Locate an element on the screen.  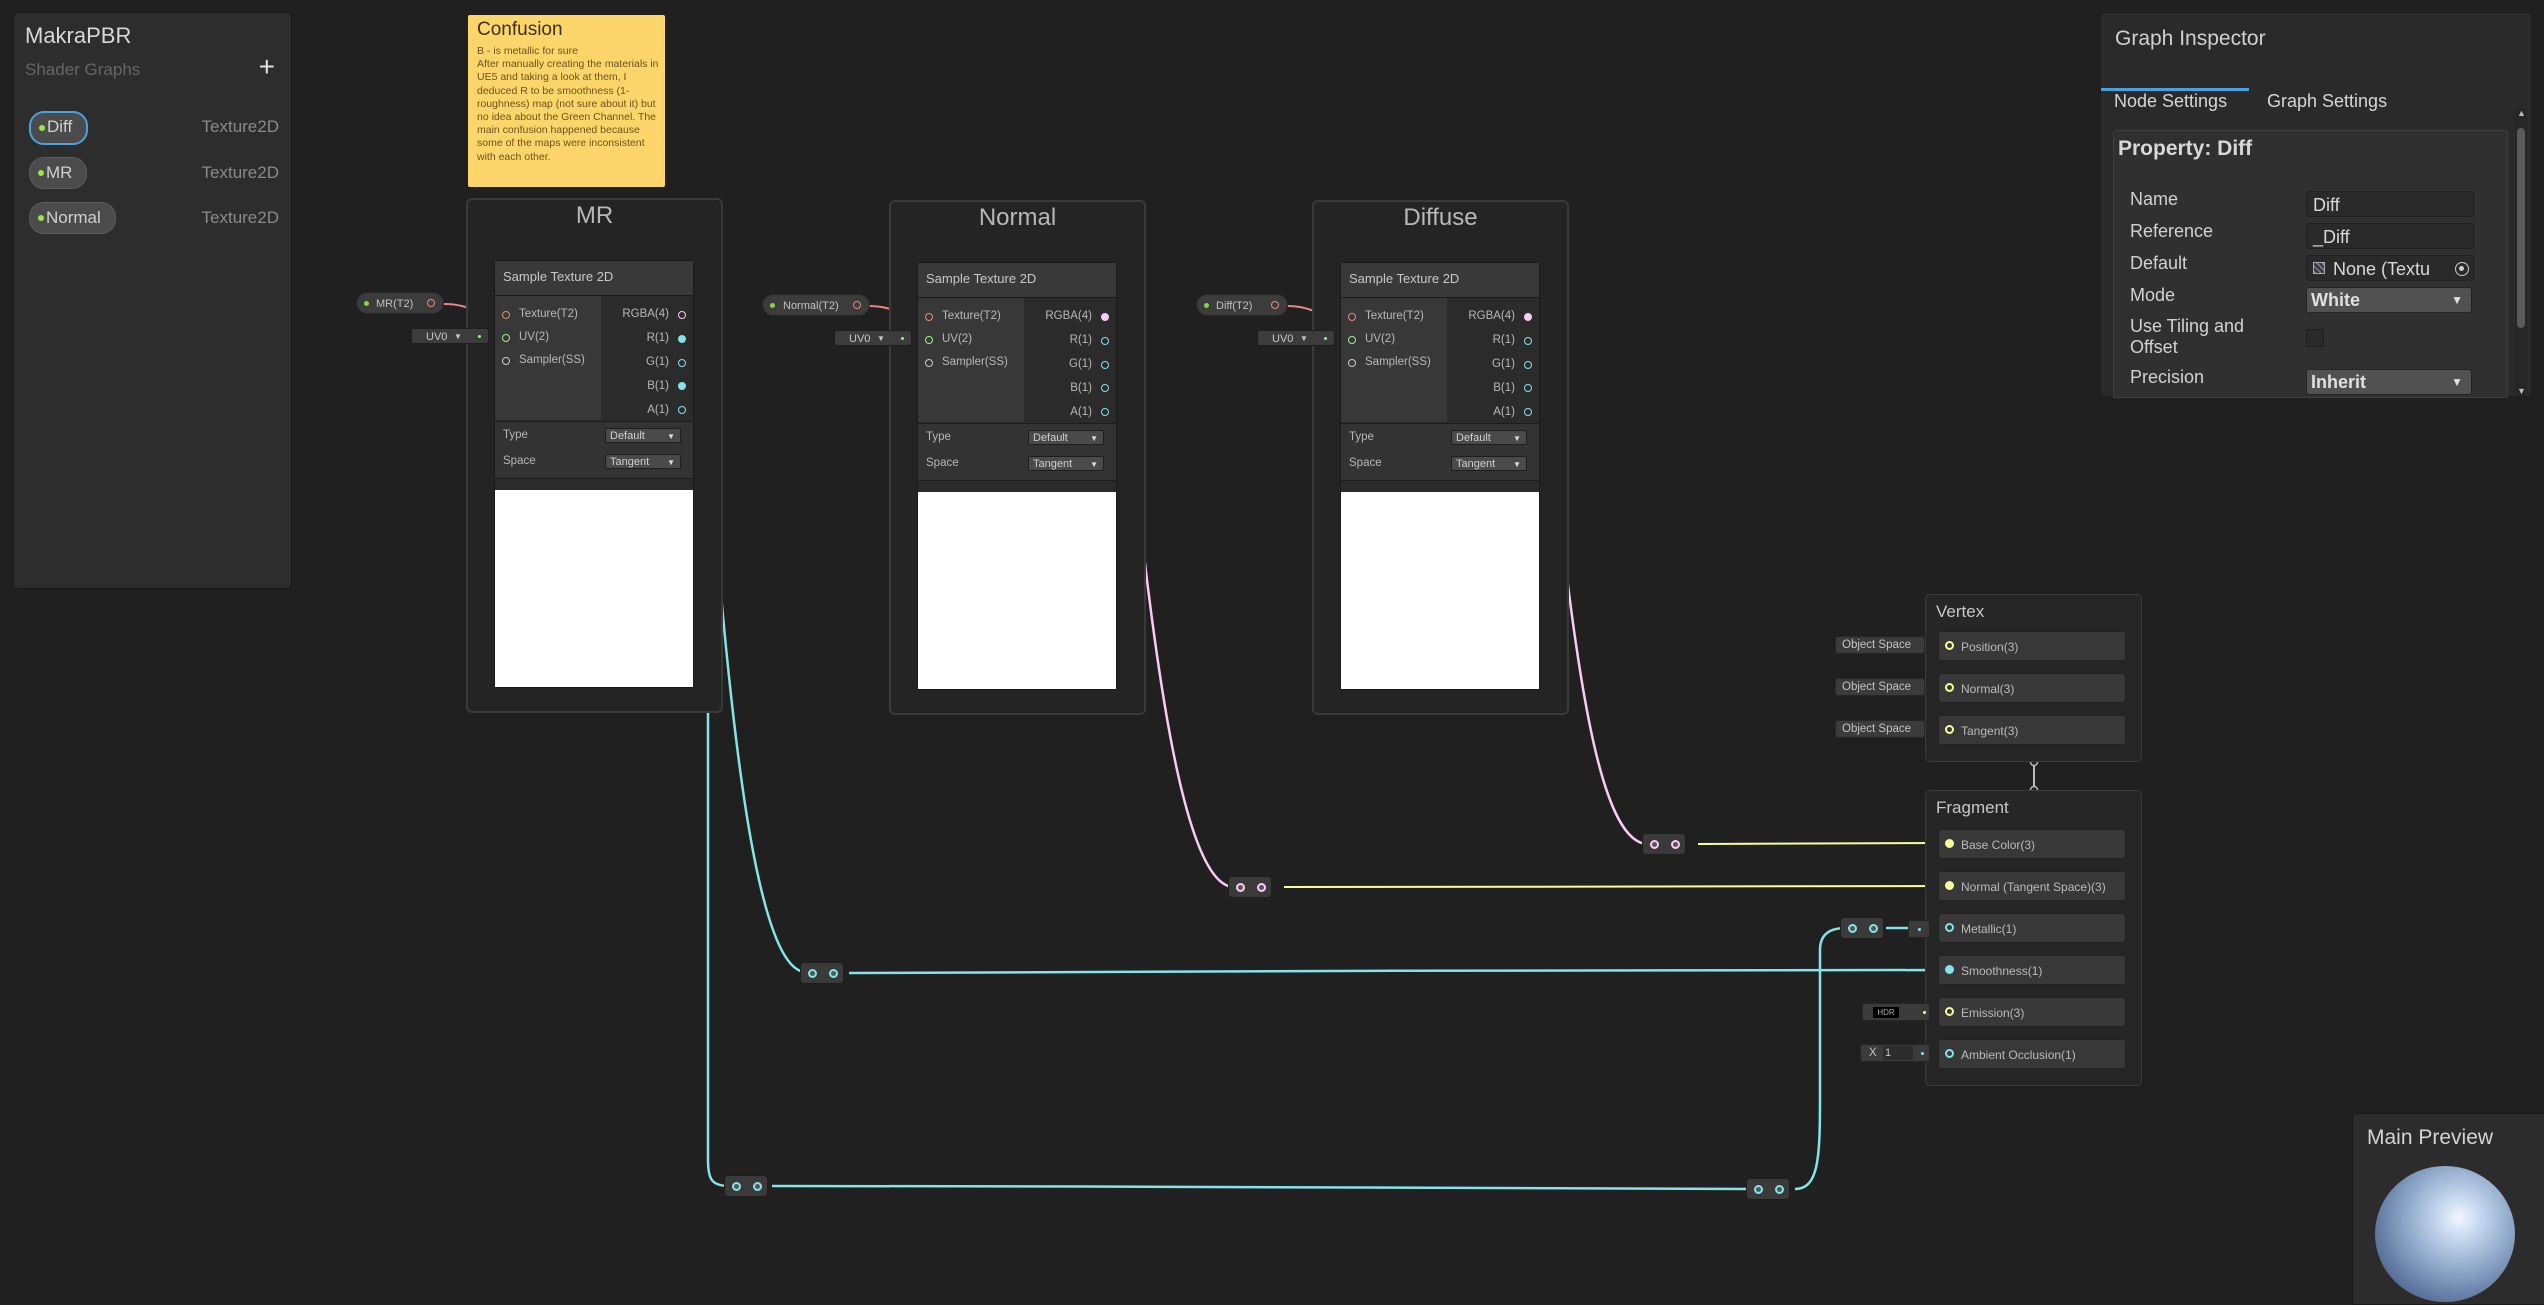
inspector-scrollbar: ▲ ▼ is located at coordinates (2521, 252).